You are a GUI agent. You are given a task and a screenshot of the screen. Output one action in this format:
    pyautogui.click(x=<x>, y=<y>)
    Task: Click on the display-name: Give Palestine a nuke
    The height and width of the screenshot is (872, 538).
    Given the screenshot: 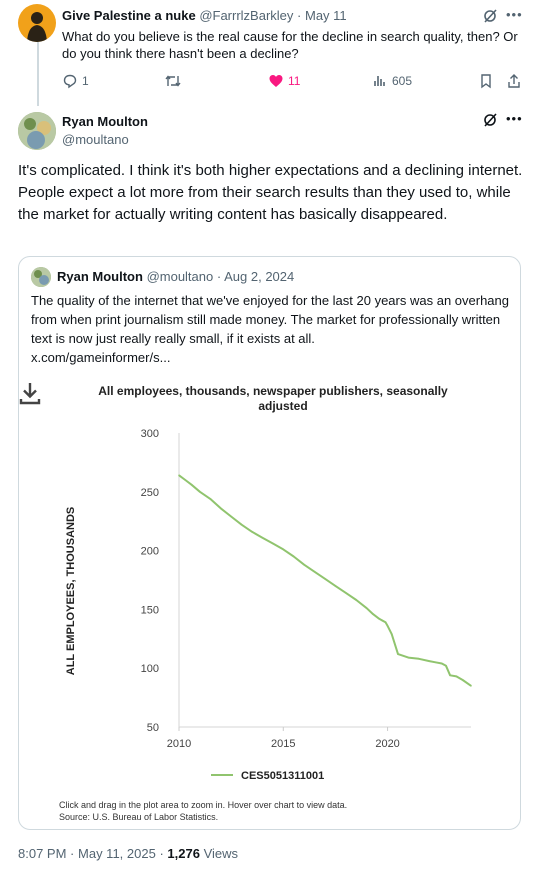 What is the action you would take?
    pyautogui.click(x=129, y=15)
    